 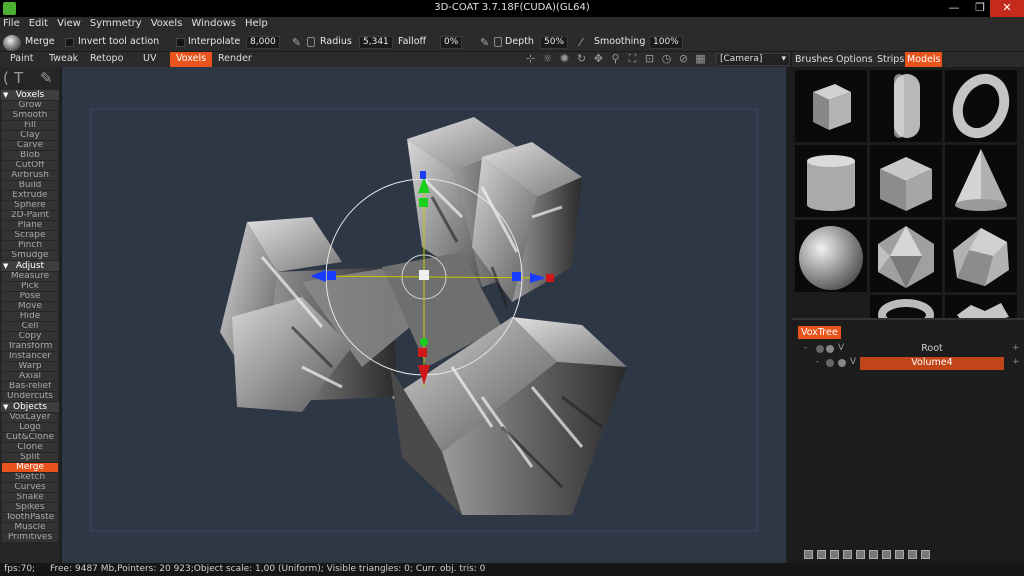 I want to click on falloff-field: 0%, so click(x=451, y=42).